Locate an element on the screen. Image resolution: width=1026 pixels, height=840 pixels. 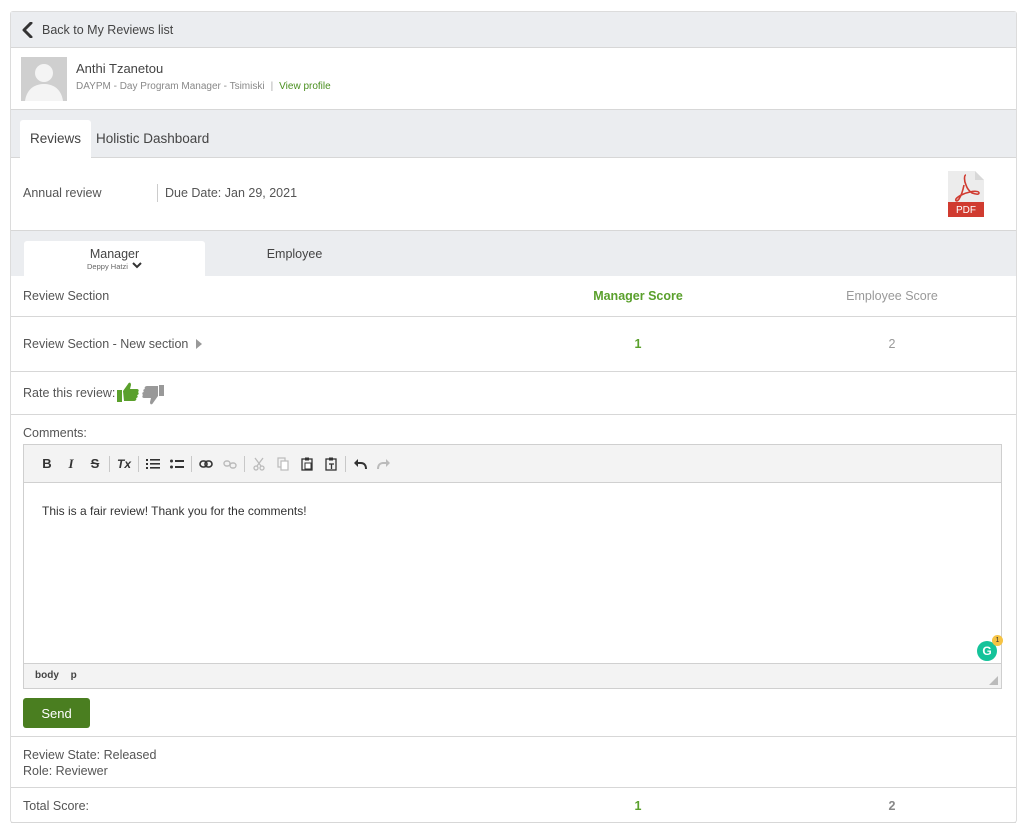
col-manager-score: Manager Score is located at coordinates (638, 296).